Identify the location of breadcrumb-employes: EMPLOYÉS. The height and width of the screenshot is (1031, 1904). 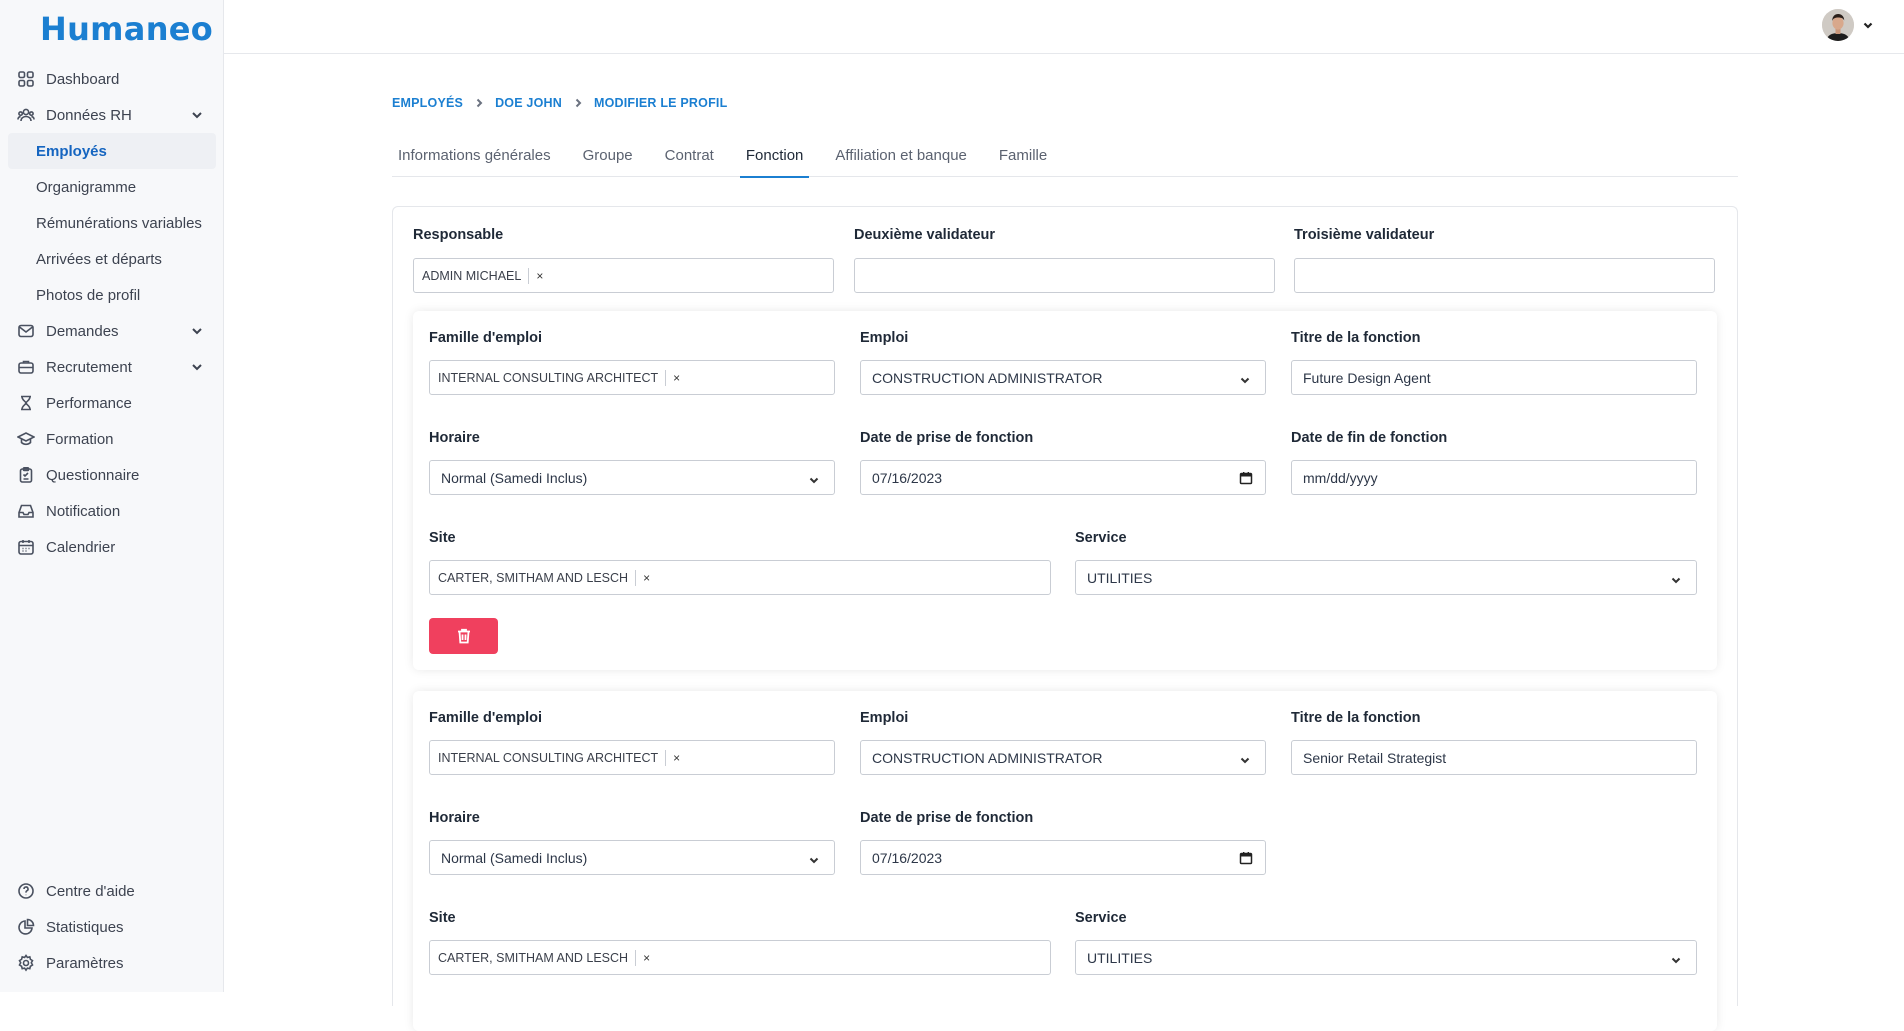
(427, 103).